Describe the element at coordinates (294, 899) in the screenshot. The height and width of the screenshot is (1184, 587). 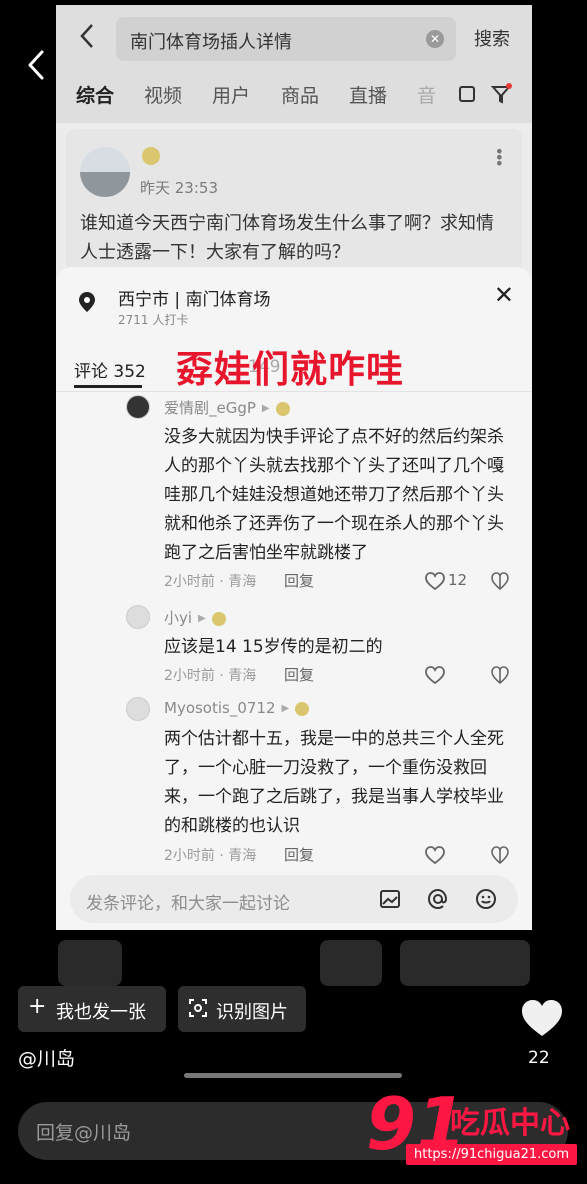
I see `comment-input: 发条评论，和大家一起讨论` at that location.